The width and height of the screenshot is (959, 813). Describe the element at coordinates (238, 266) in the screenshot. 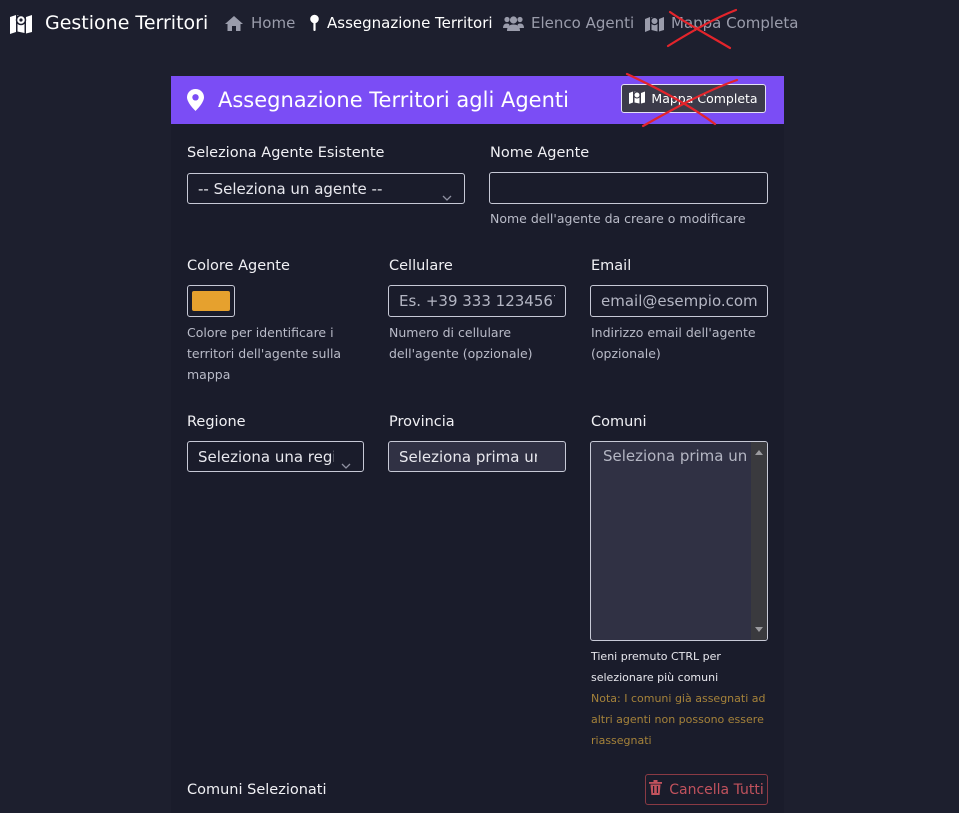

I see `agent-color-label: Colore Agente` at that location.